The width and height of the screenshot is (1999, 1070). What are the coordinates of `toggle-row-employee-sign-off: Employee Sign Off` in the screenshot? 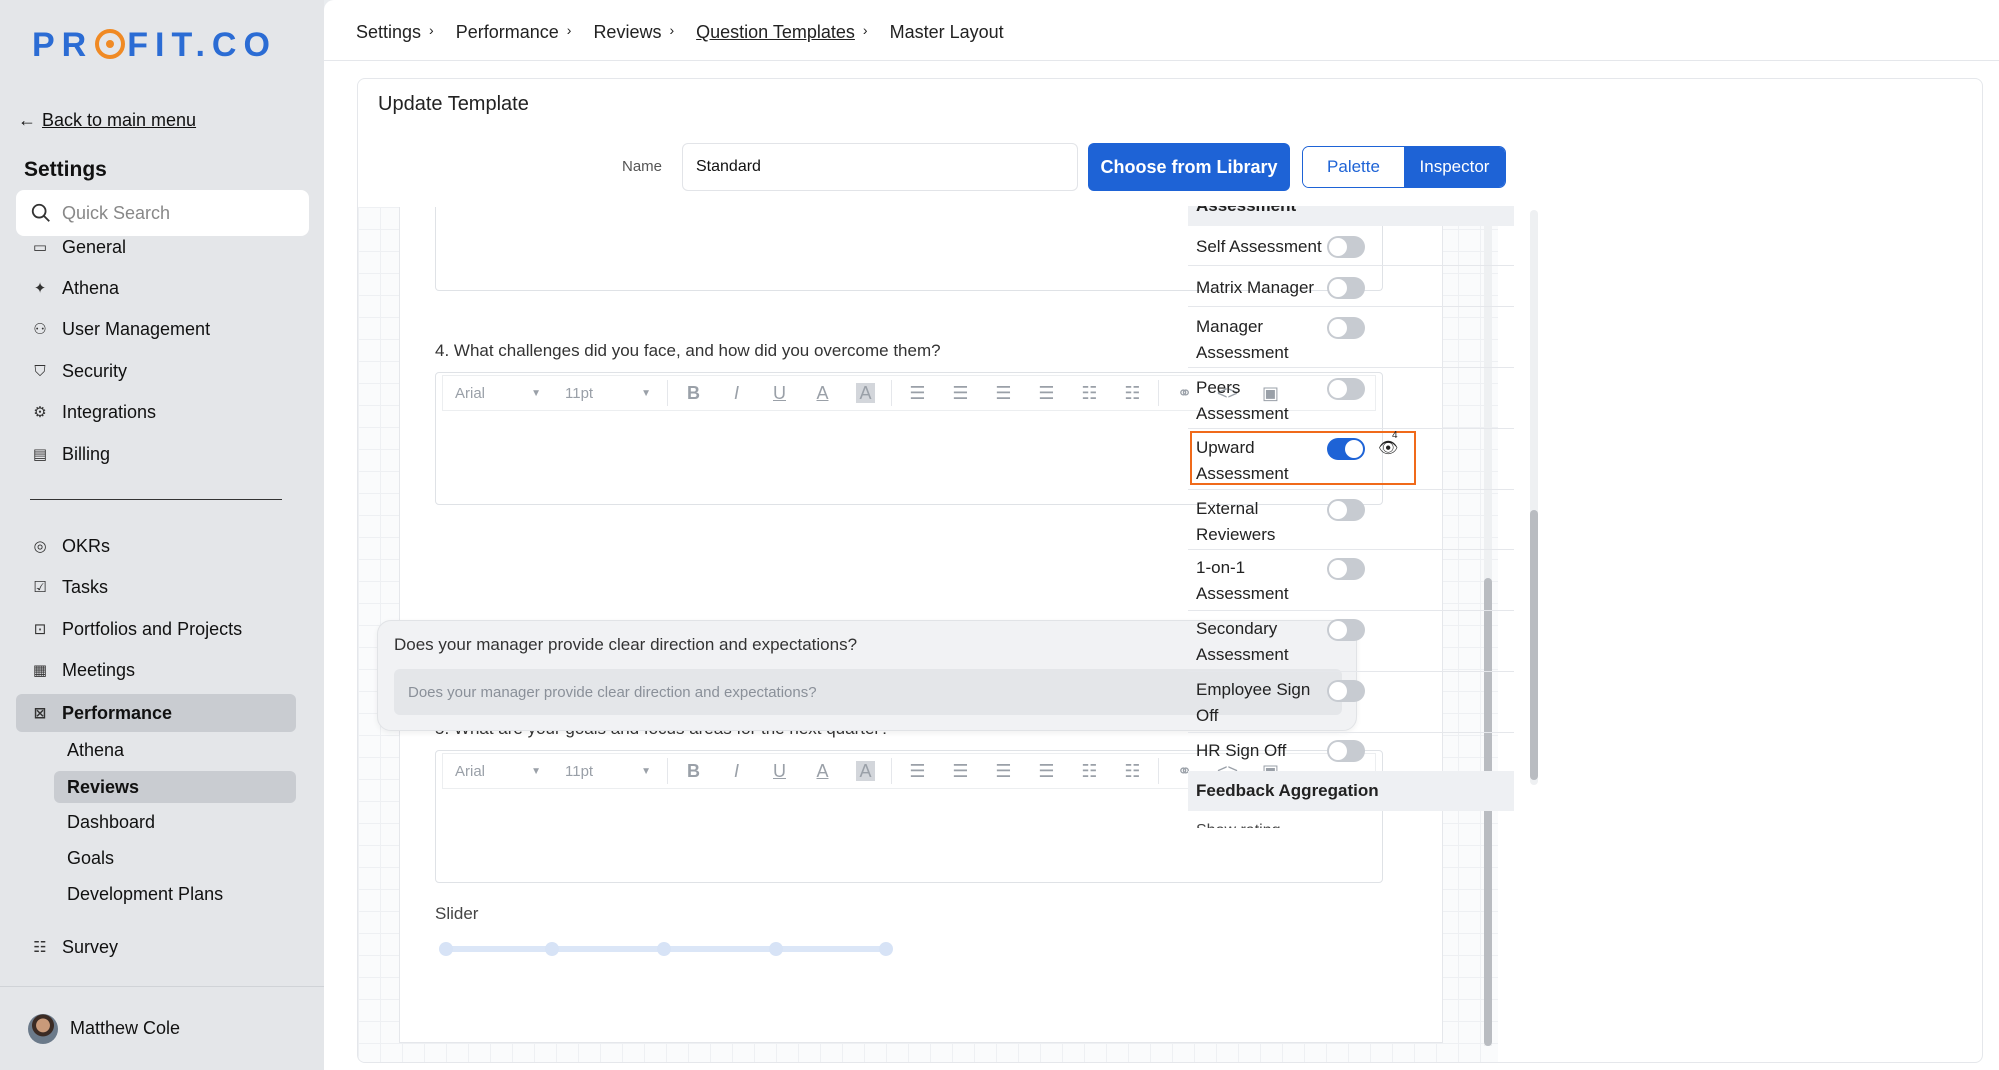 It's located at (1351, 703).